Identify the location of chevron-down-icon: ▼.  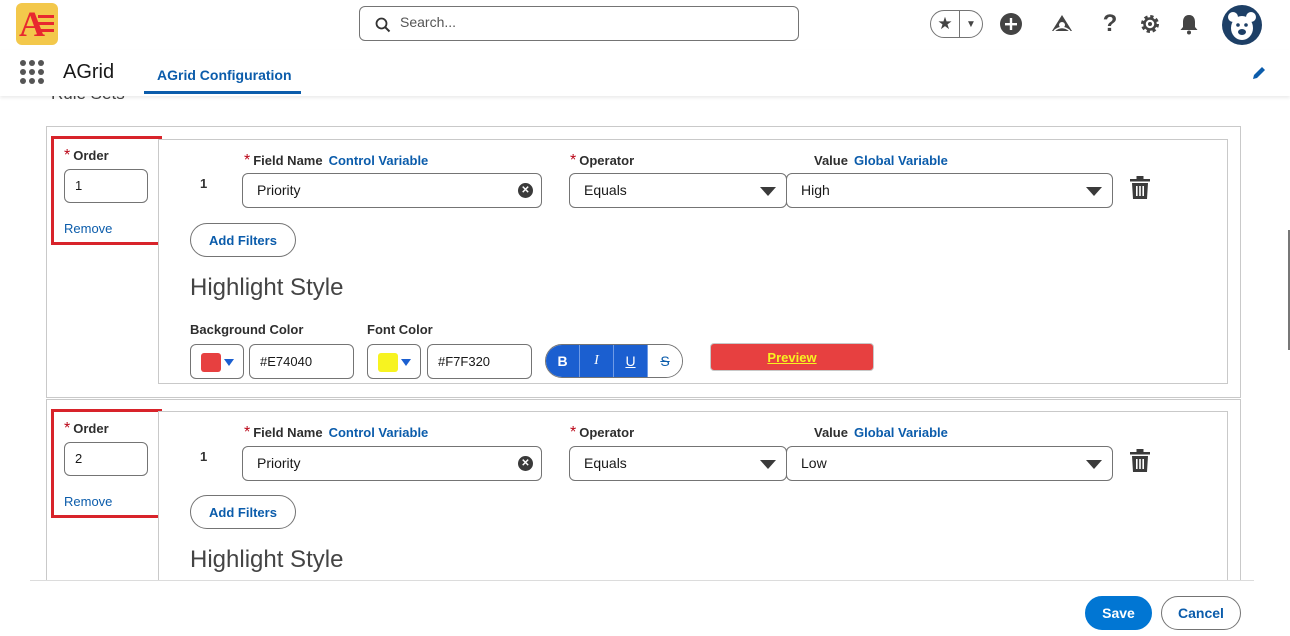
(971, 24).